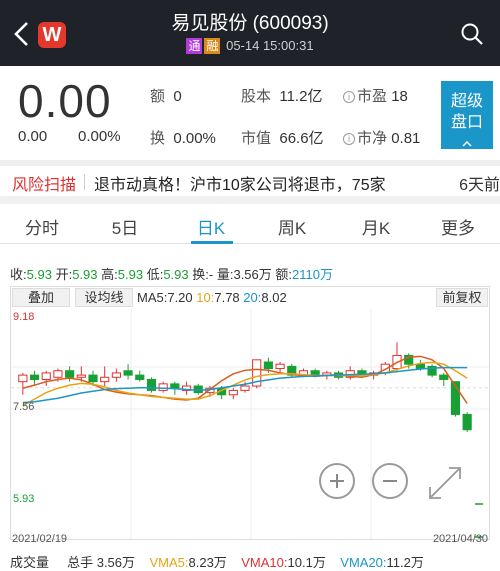  What do you see at coordinates (460, 539) in the screenshot?
I see `date-end: 2021/04/30` at bounding box center [460, 539].